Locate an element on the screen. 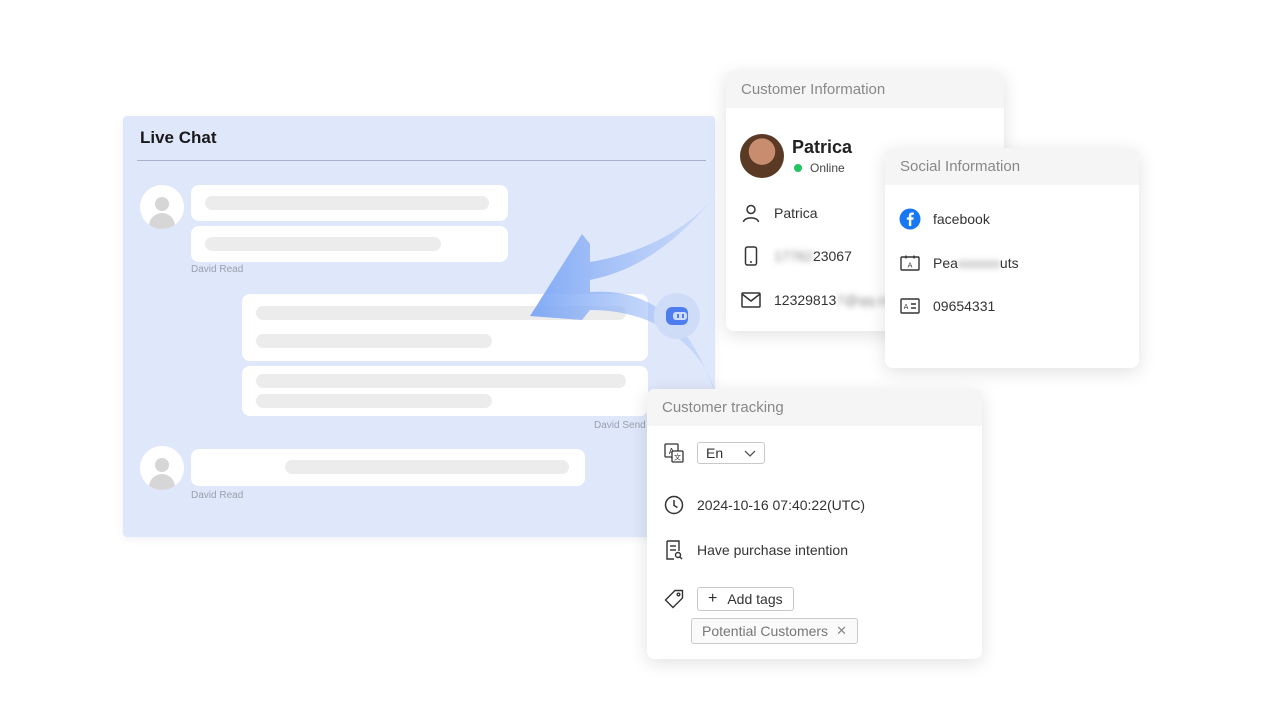 Image resolution: width=1280 pixels, height=720 pixels. language-value: En is located at coordinates (715, 453).